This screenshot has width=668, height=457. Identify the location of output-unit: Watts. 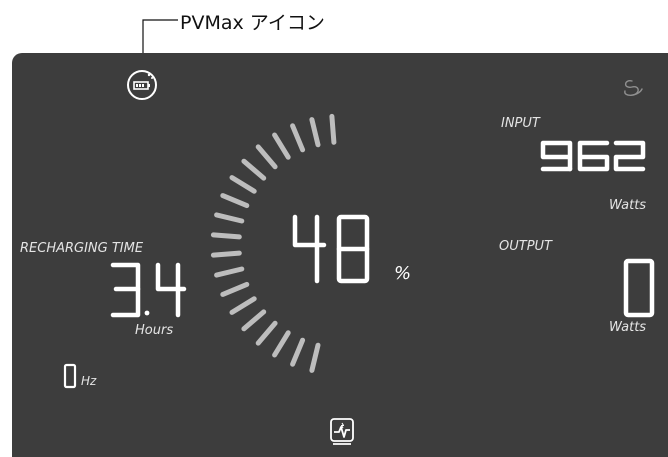
(628, 327).